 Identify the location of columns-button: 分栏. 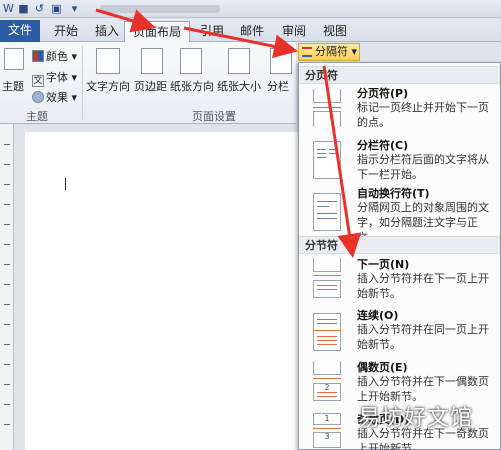
(278, 86).